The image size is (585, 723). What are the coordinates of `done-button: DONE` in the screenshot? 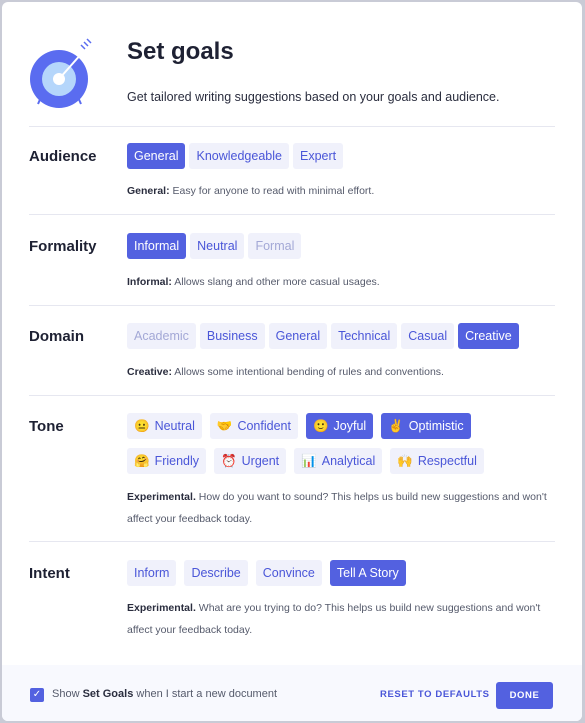 It's located at (524, 695).